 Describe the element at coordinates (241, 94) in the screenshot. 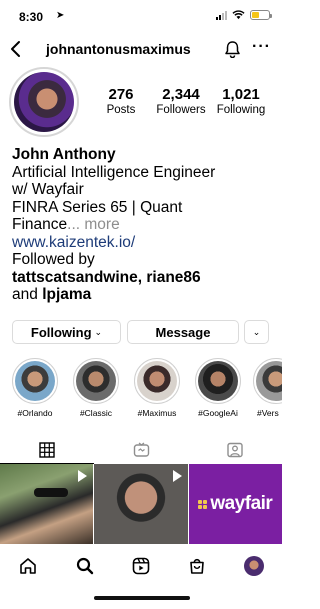

I see `following-count: 1,021` at that location.